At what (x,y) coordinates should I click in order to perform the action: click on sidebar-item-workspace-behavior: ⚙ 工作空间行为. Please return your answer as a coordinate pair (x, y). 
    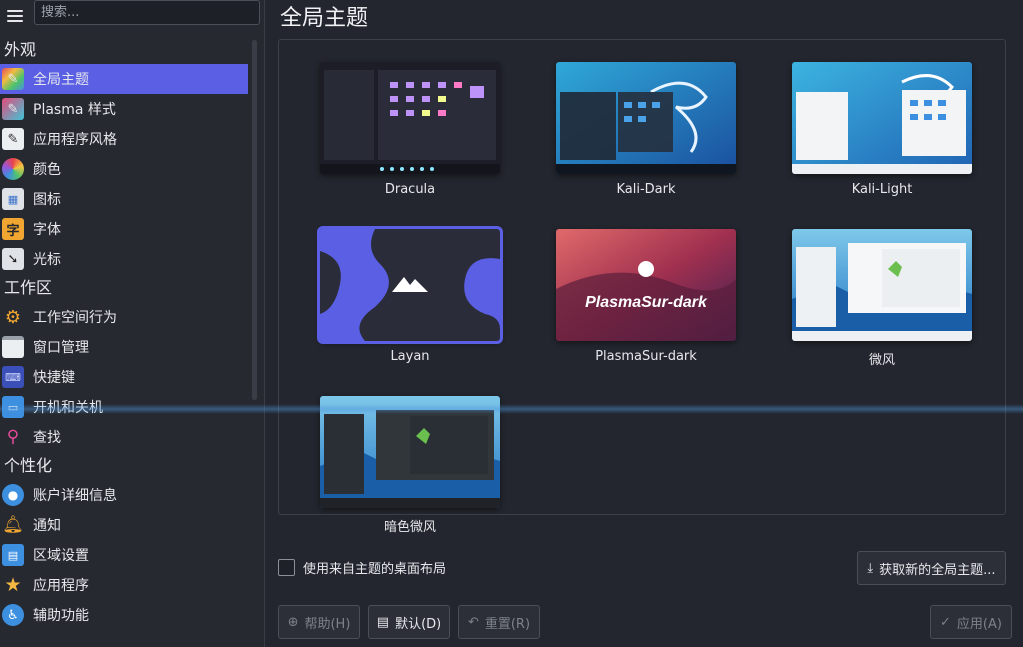
    Looking at the image, I should click on (124, 317).